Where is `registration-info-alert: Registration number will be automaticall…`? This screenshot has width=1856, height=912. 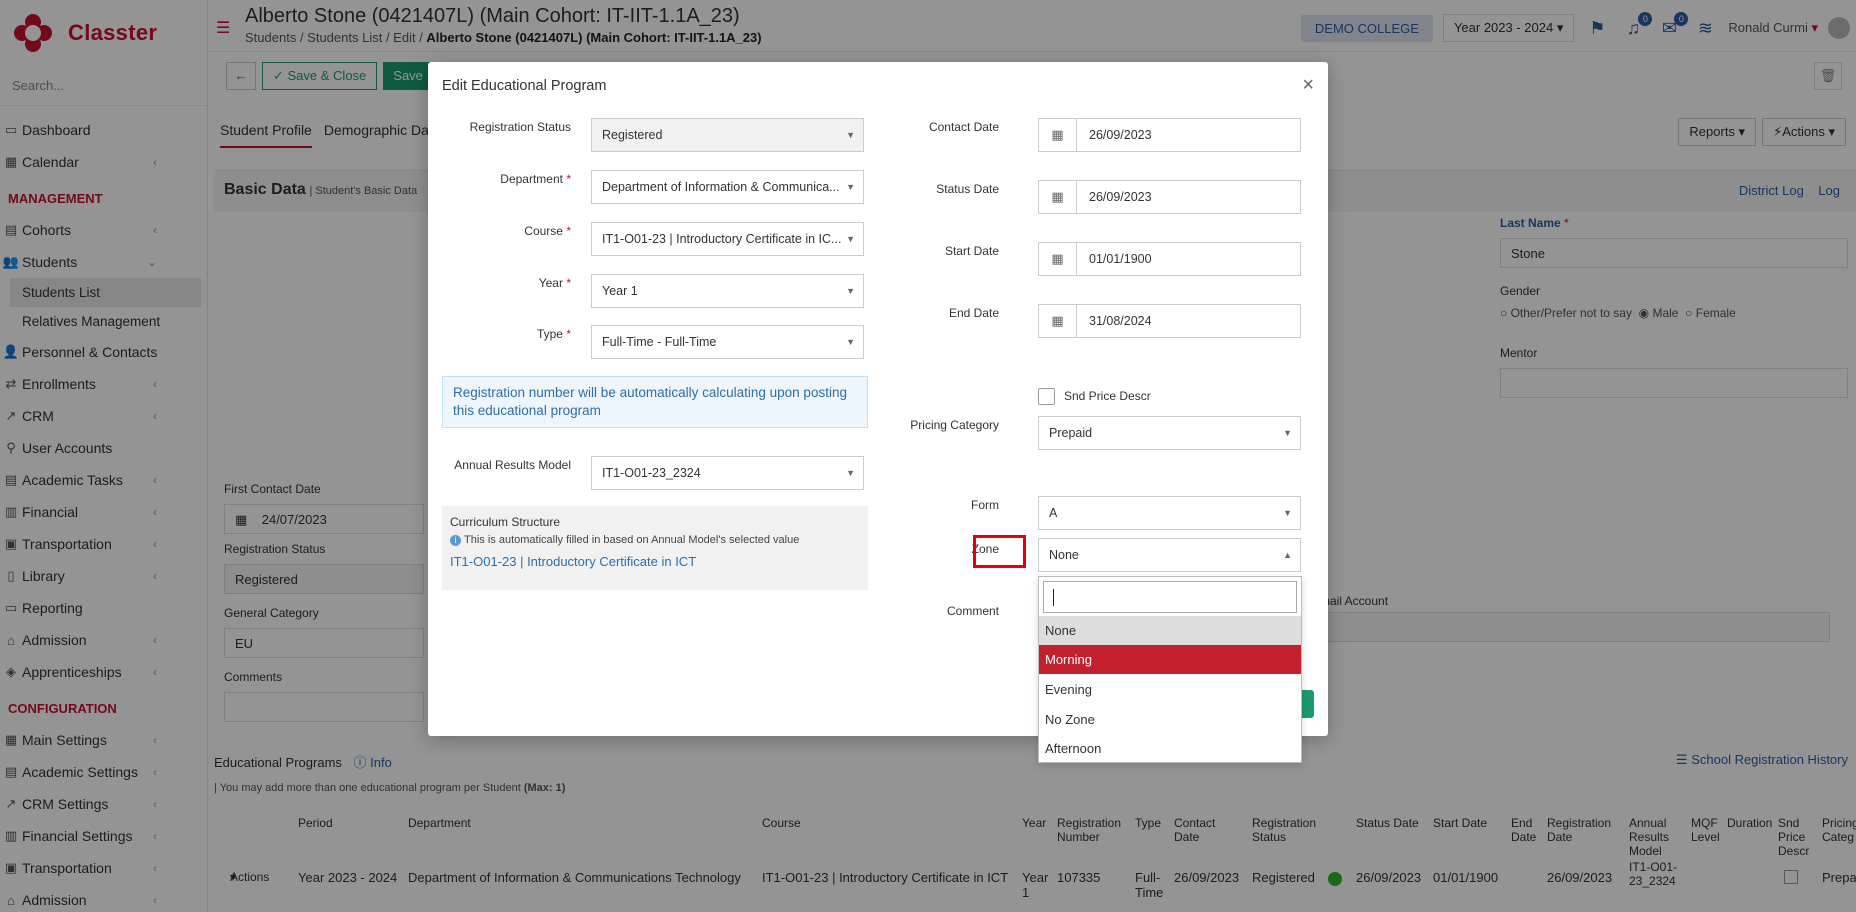
registration-info-alert: Registration number will be automaticall… is located at coordinates (655, 402).